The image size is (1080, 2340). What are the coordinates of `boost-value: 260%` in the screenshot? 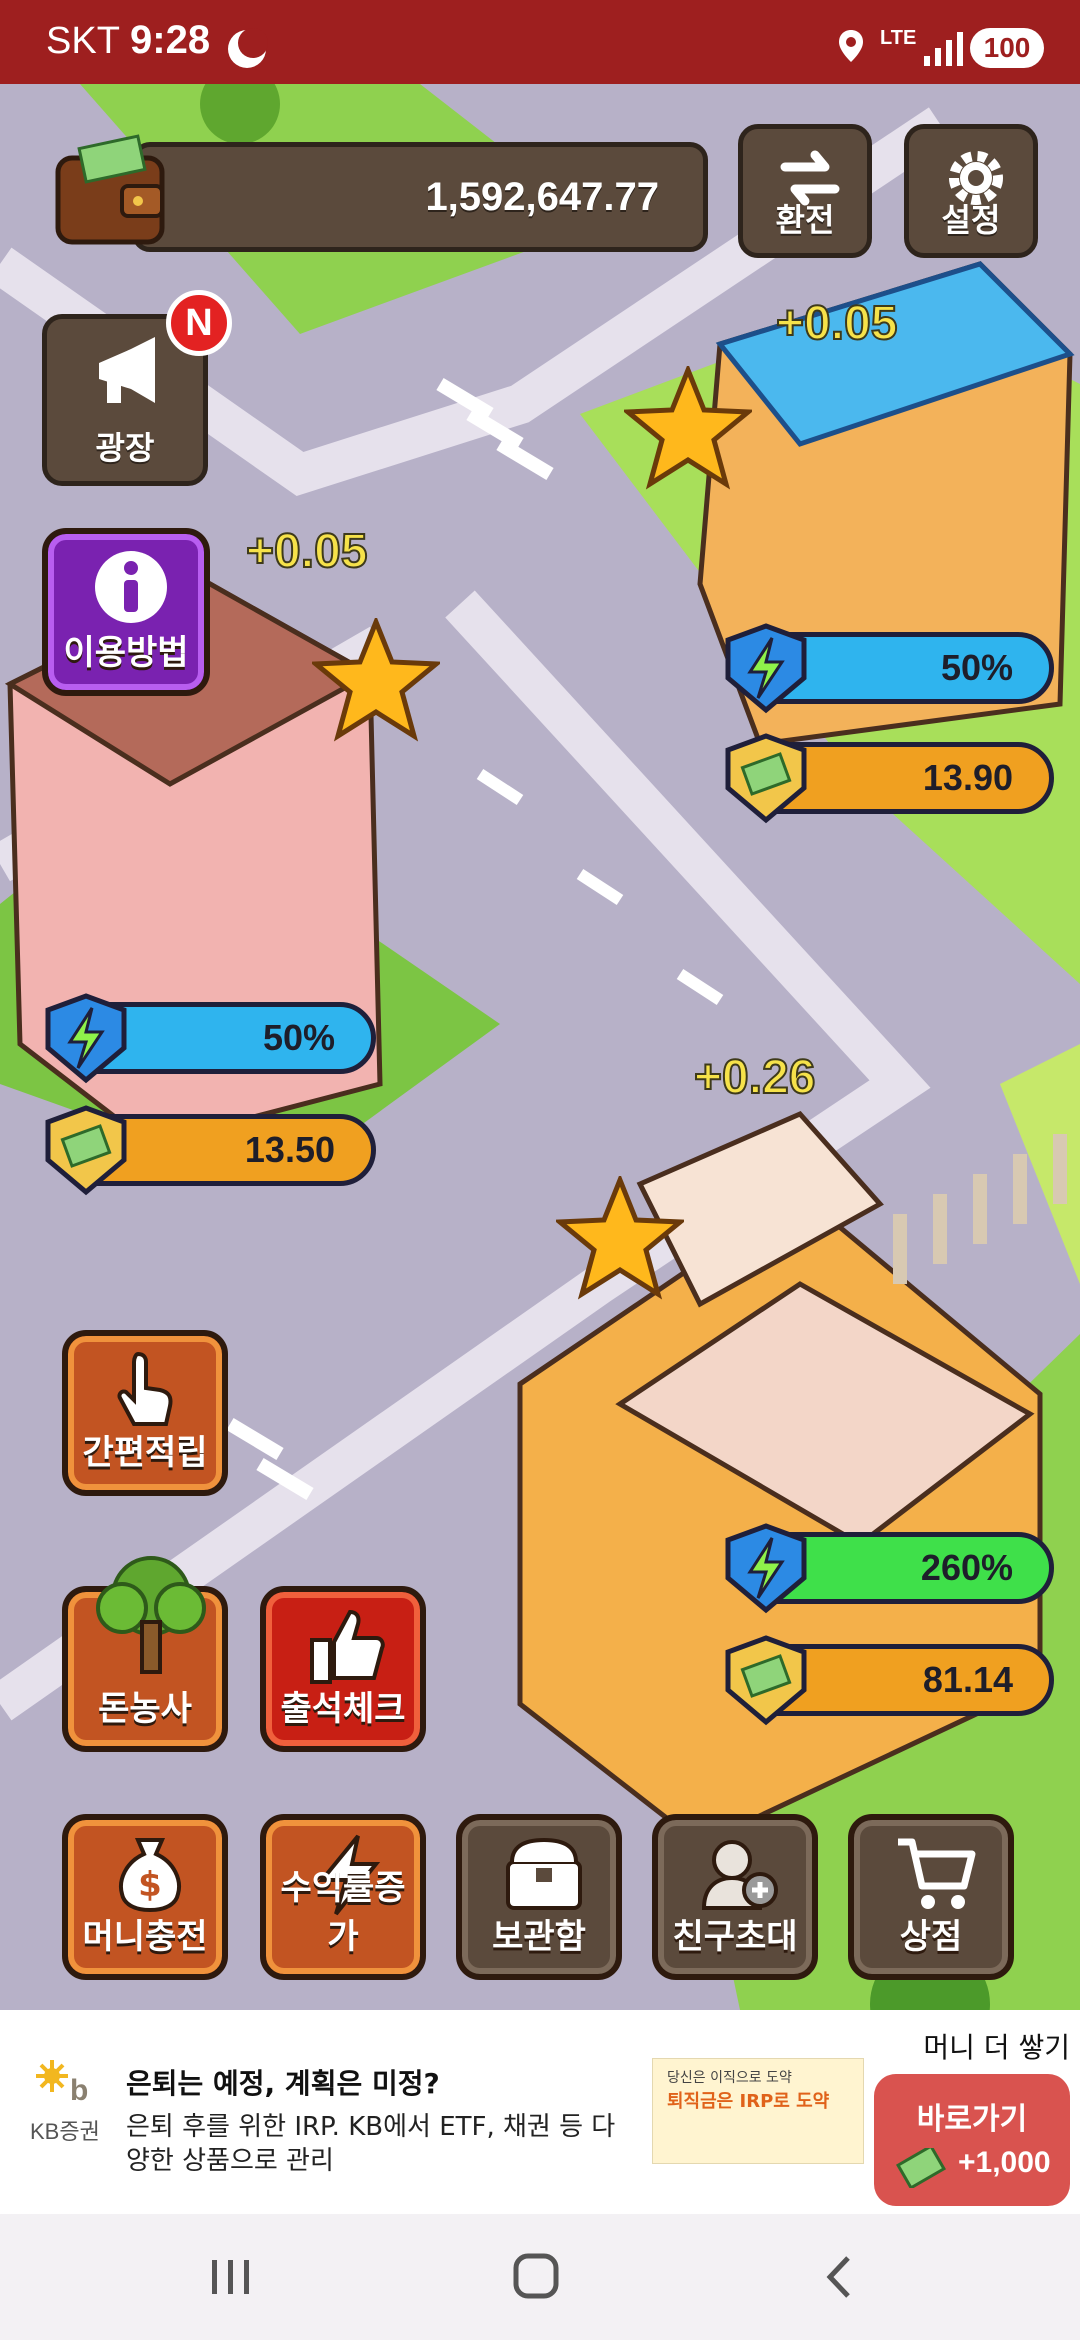 It's located at (966, 1567).